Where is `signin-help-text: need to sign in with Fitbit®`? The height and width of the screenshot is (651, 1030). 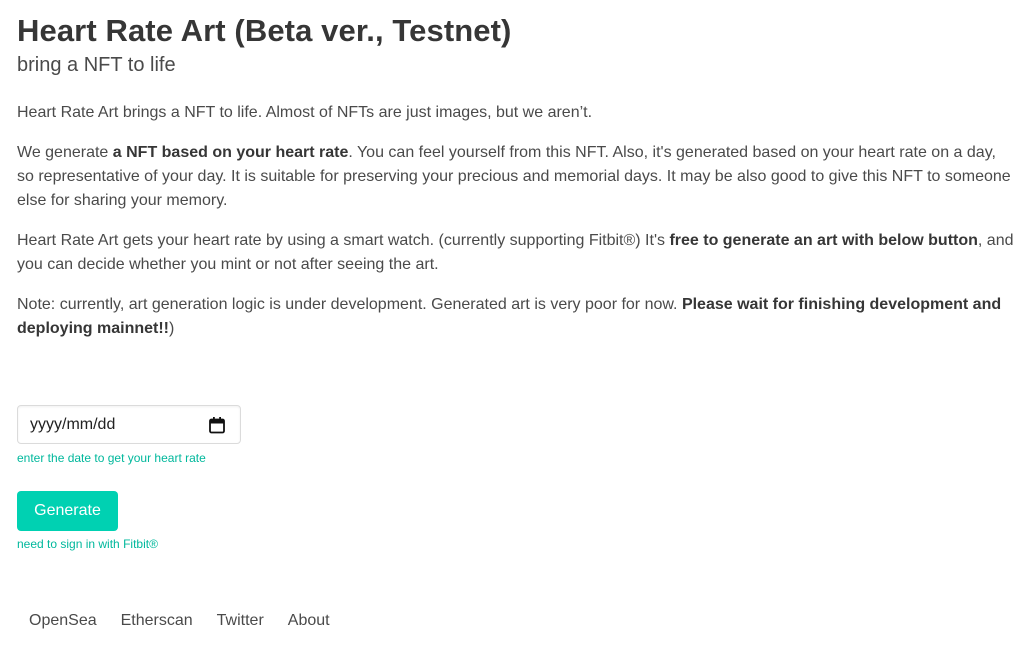
signin-help-text: need to sign in with Fitbit® is located at coordinates (87, 544).